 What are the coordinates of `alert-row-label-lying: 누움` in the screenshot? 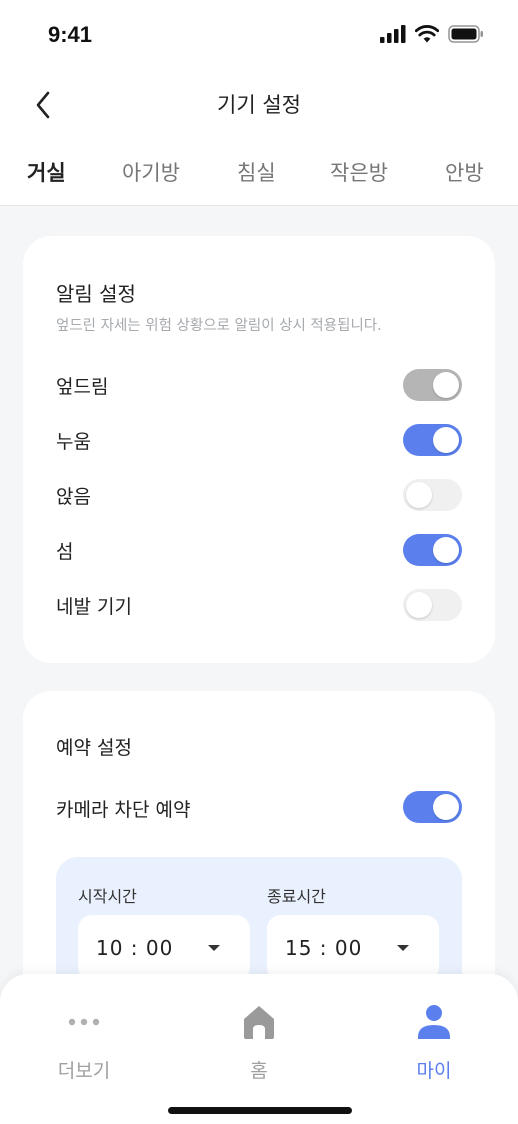 It's located at (73, 442).